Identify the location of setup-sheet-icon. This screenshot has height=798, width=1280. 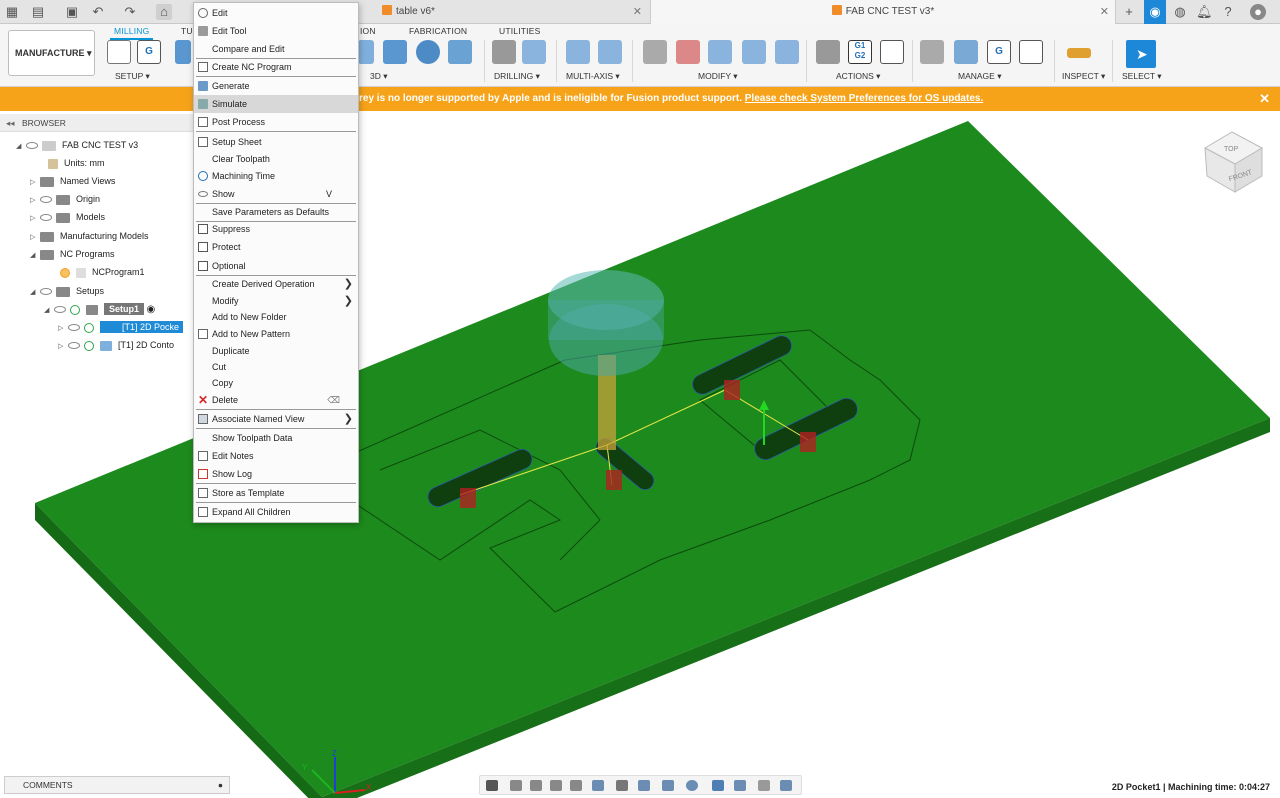
(892, 52).